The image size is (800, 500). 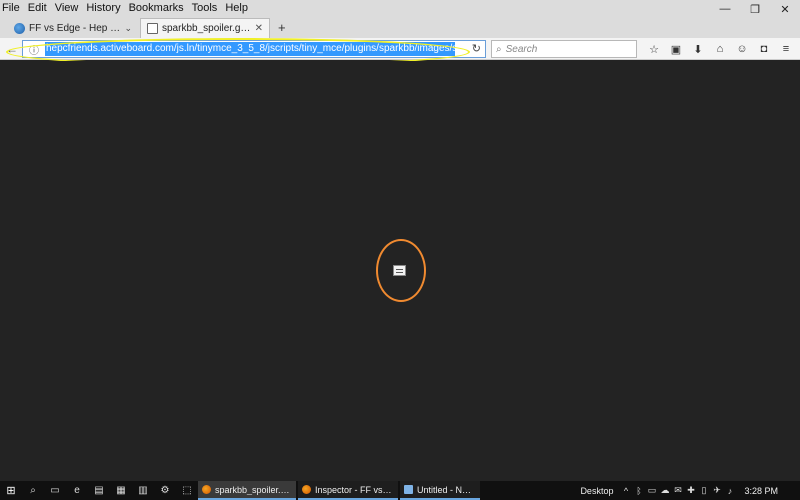 What do you see at coordinates (638, 491) in the screenshot?
I see `bluetooth-icon: ᛒ` at bounding box center [638, 491].